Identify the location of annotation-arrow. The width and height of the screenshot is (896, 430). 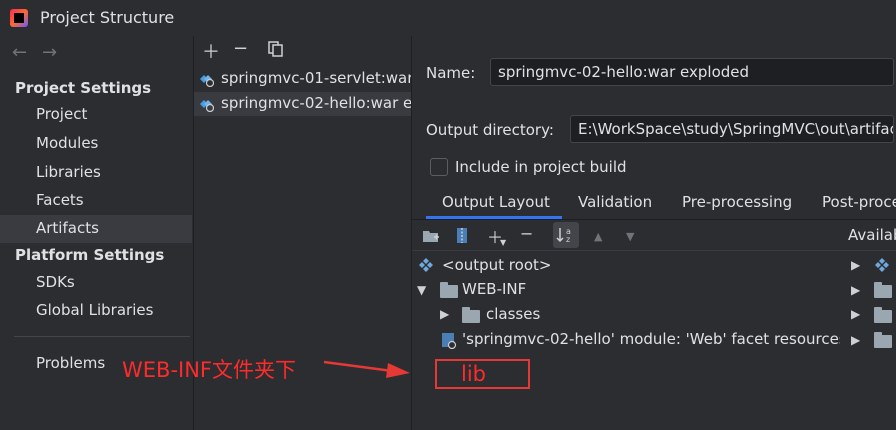
(367, 368).